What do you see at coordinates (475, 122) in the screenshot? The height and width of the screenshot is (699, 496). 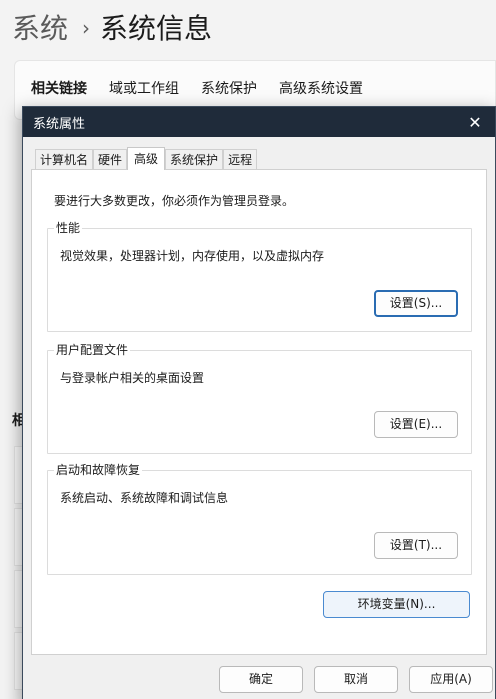 I see `close-icon: ✕` at bounding box center [475, 122].